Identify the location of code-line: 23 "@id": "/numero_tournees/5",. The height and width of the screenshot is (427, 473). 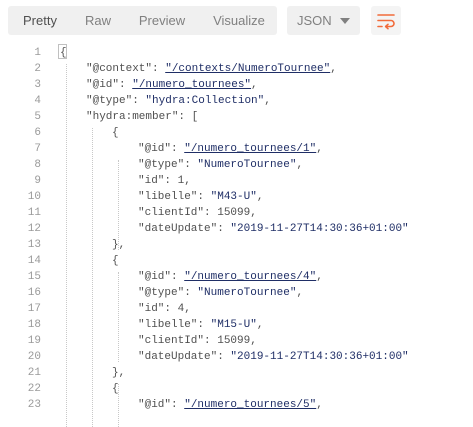
(236, 405).